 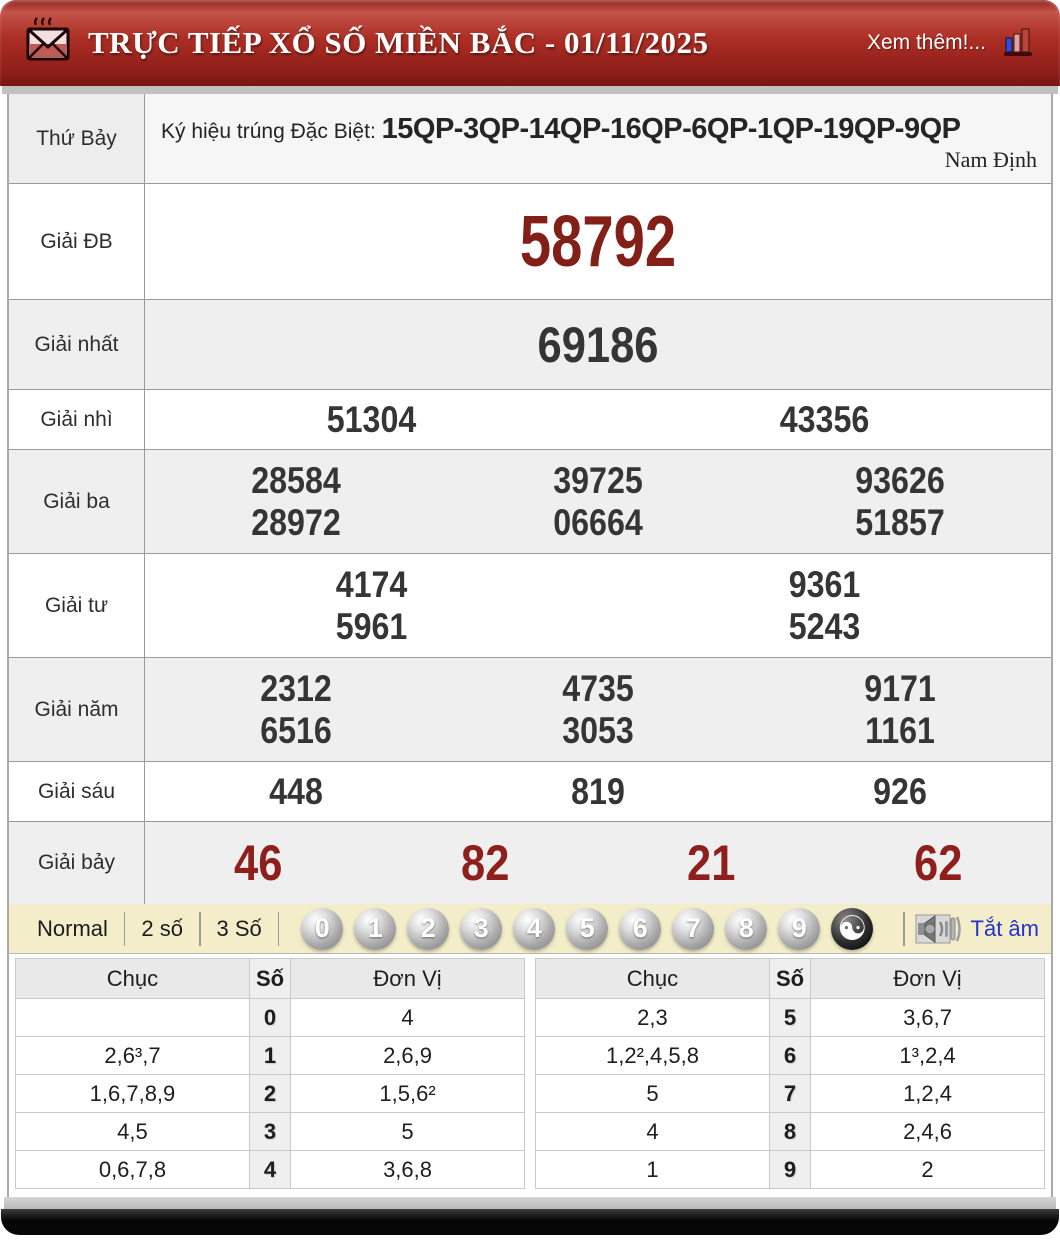 What do you see at coordinates (598, 241) in the screenshot?
I see `prize-number: 58792` at bounding box center [598, 241].